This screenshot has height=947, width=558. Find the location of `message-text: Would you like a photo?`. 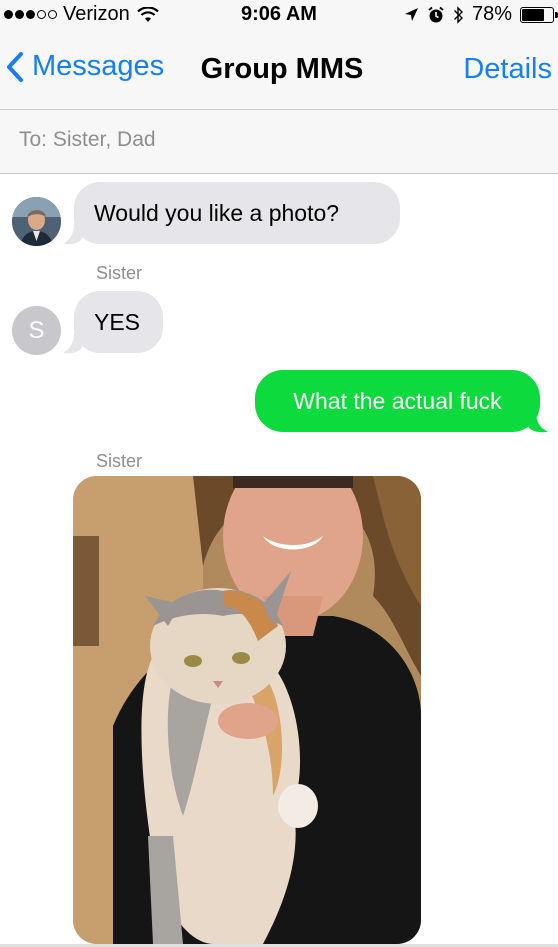

message-text: Would you like a photo? is located at coordinates (217, 213).